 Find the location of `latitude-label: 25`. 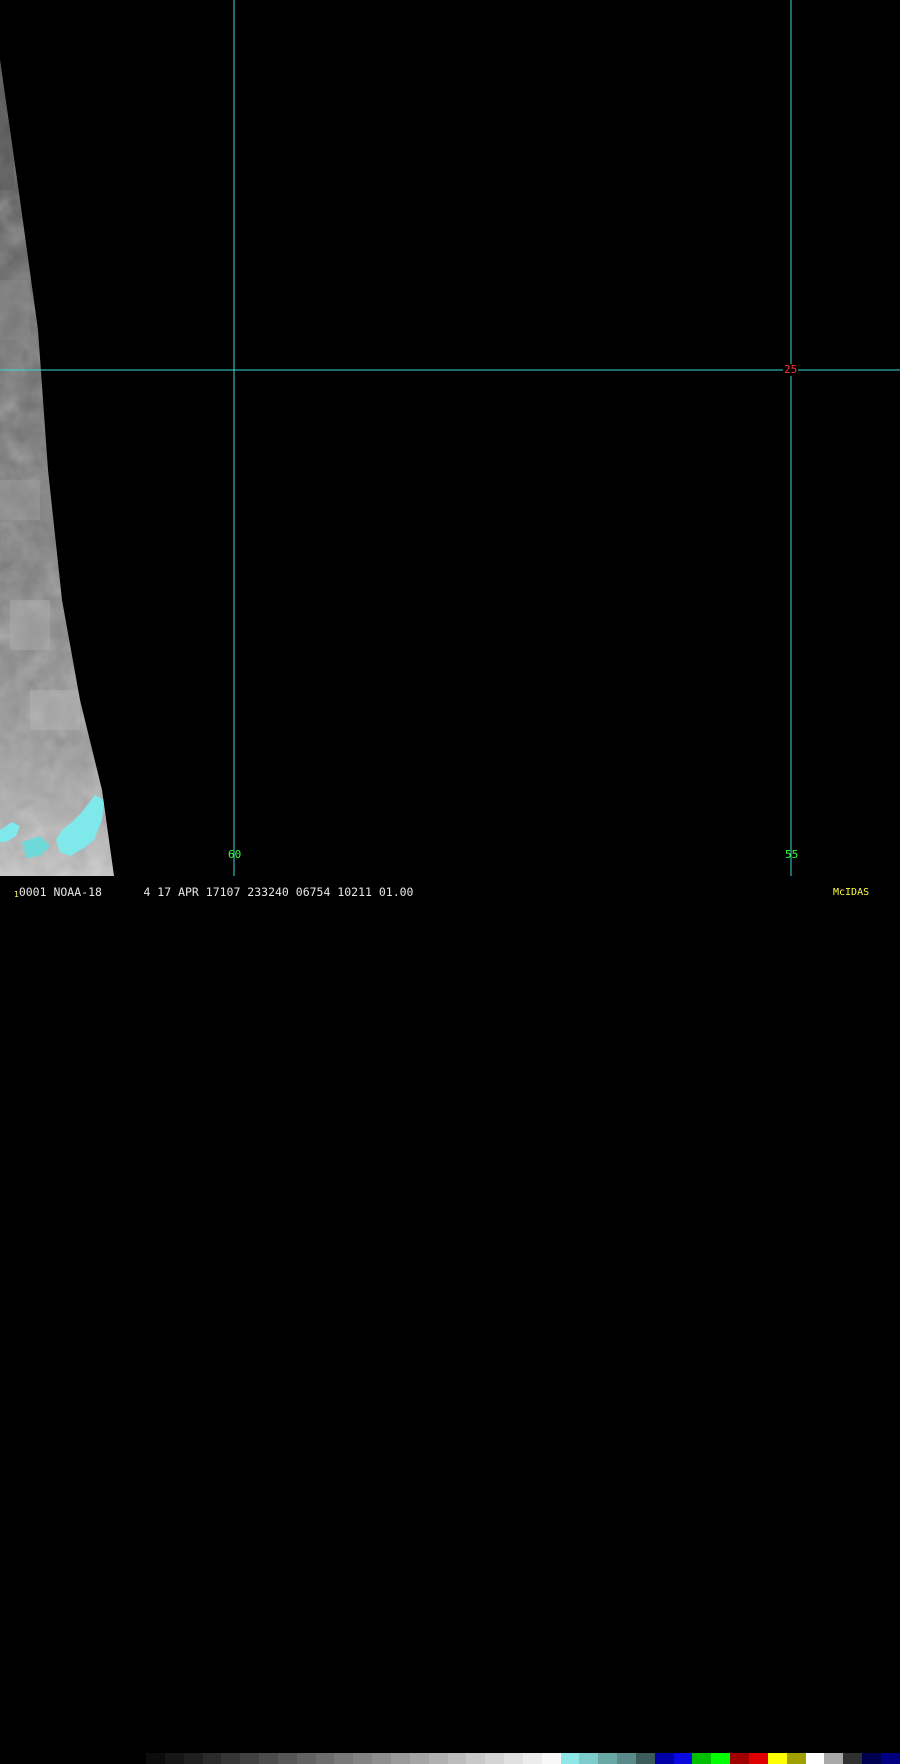

latitude-label: 25 is located at coordinates (791, 369).